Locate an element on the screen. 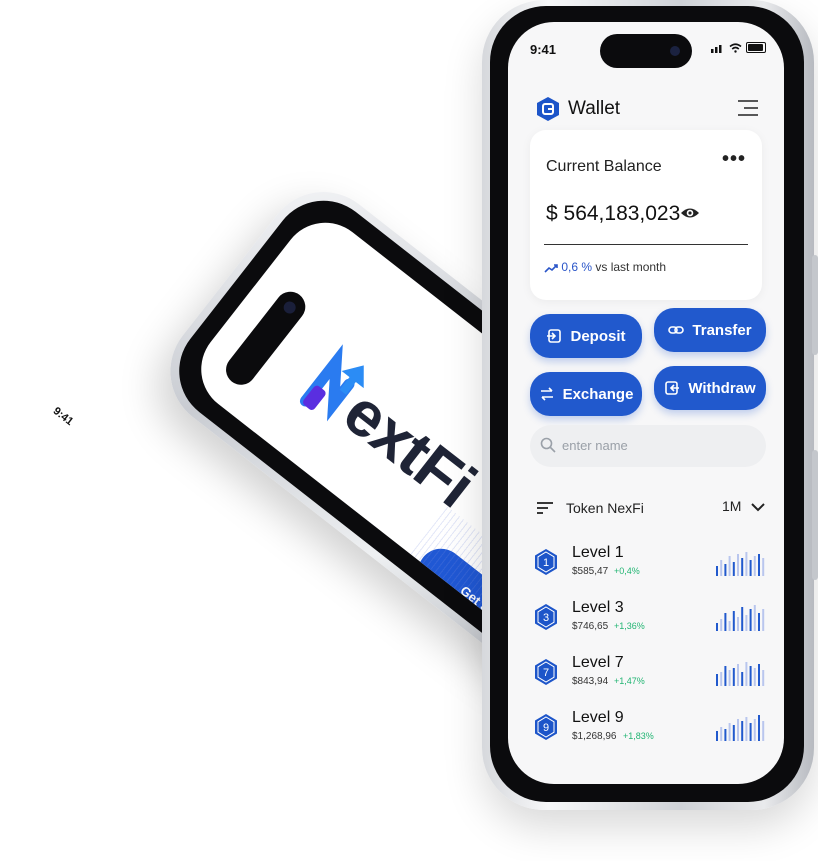 This screenshot has height=861, width=818. page-title: Wallet is located at coordinates (594, 108).